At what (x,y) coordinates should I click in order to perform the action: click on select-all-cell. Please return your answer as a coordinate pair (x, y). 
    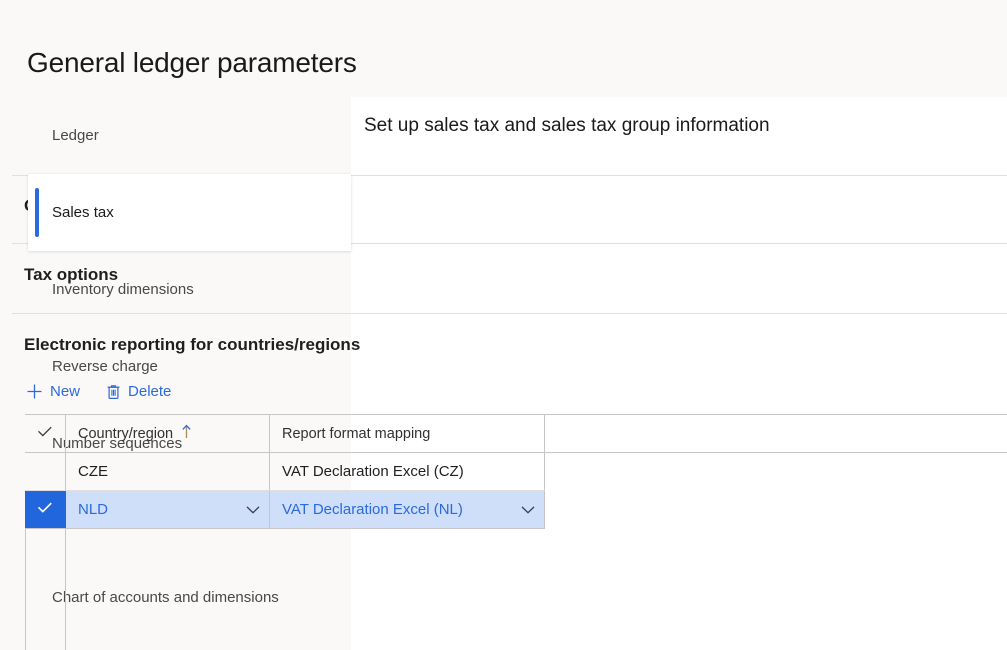
    Looking at the image, I should click on (45, 433).